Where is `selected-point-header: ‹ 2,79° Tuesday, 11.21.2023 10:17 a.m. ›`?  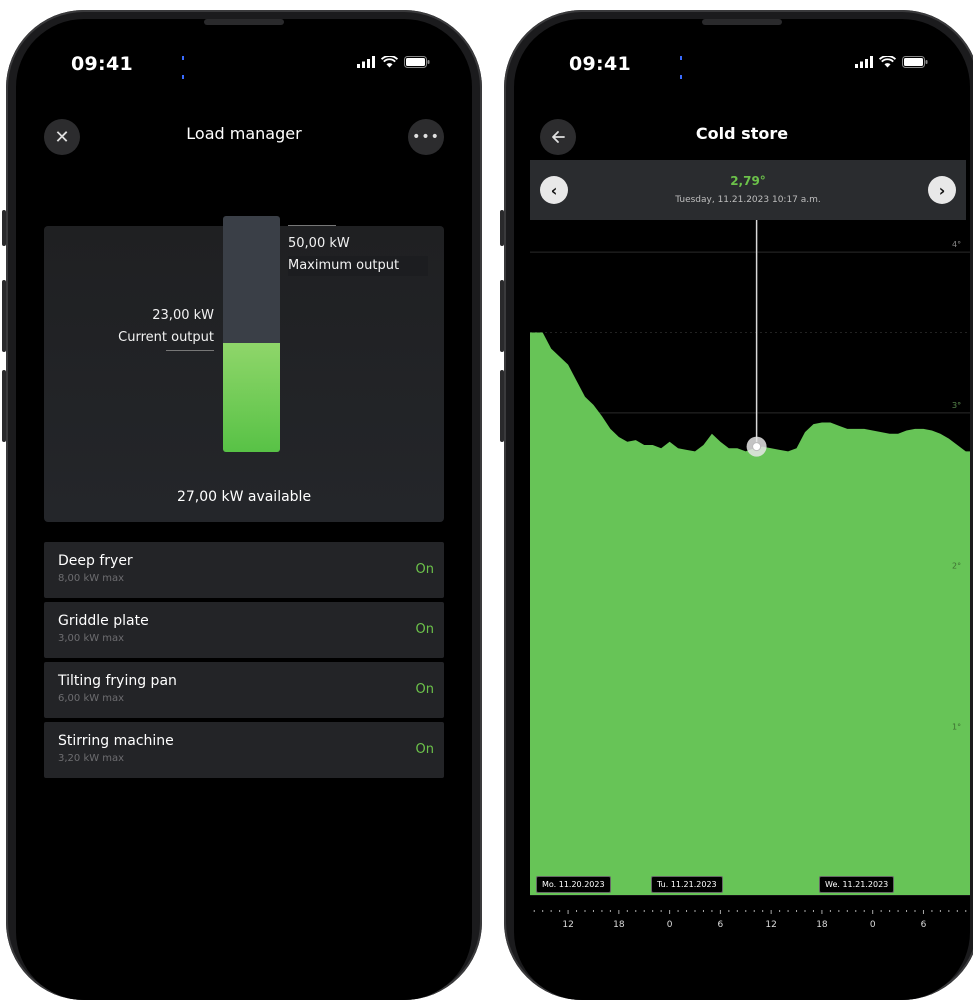 selected-point-header: ‹ 2,79° Tuesday, 11.21.2023 10:17 a.m. › is located at coordinates (748, 190).